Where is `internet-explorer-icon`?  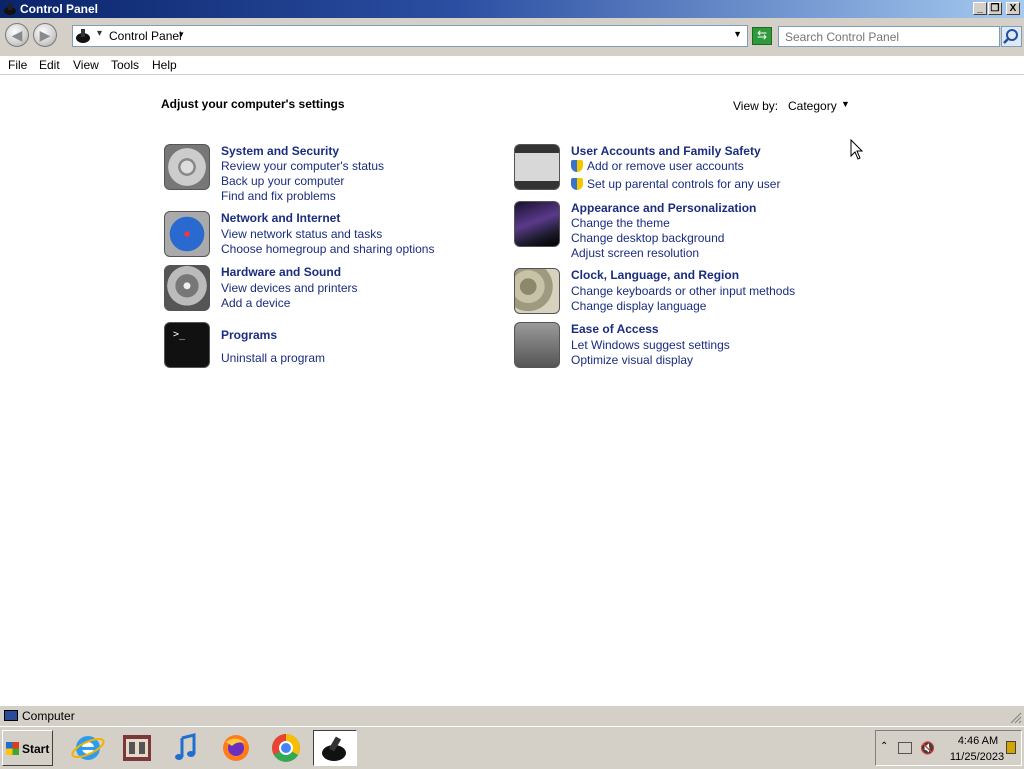 internet-explorer-icon is located at coordinates (88, 748).